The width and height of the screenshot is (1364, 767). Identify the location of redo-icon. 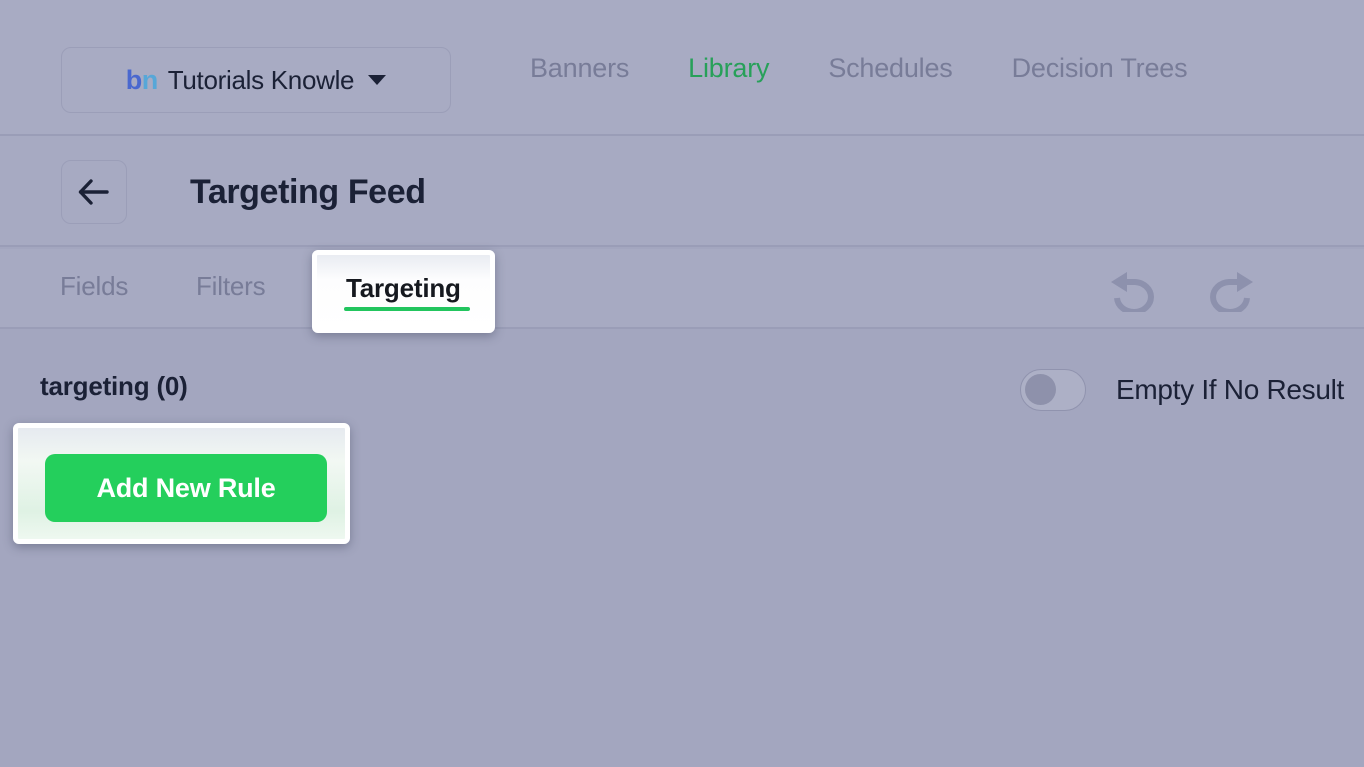
(1231, 290).